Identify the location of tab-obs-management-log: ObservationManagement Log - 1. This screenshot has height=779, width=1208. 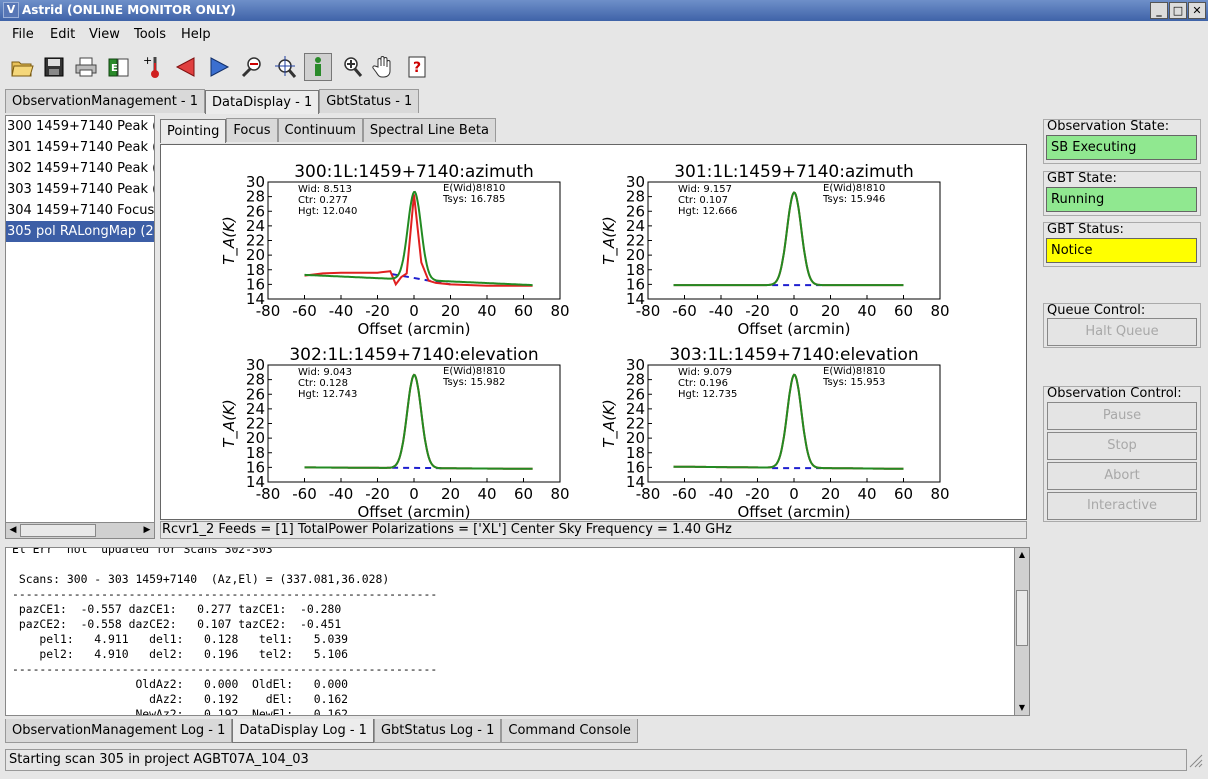
(119, 731).